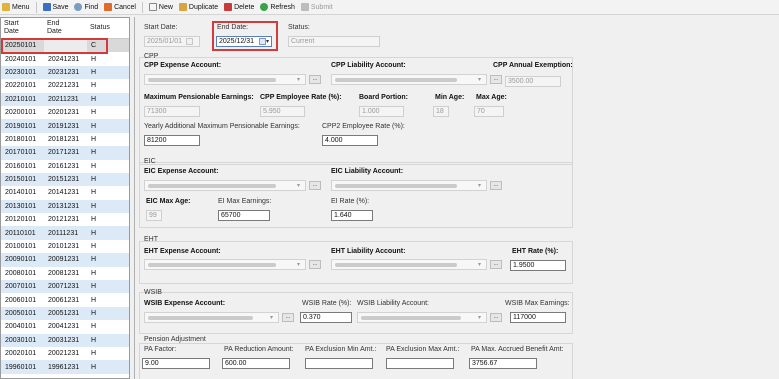  I want to click on table-row: 20180101 20181231 H, so click(65, 139).